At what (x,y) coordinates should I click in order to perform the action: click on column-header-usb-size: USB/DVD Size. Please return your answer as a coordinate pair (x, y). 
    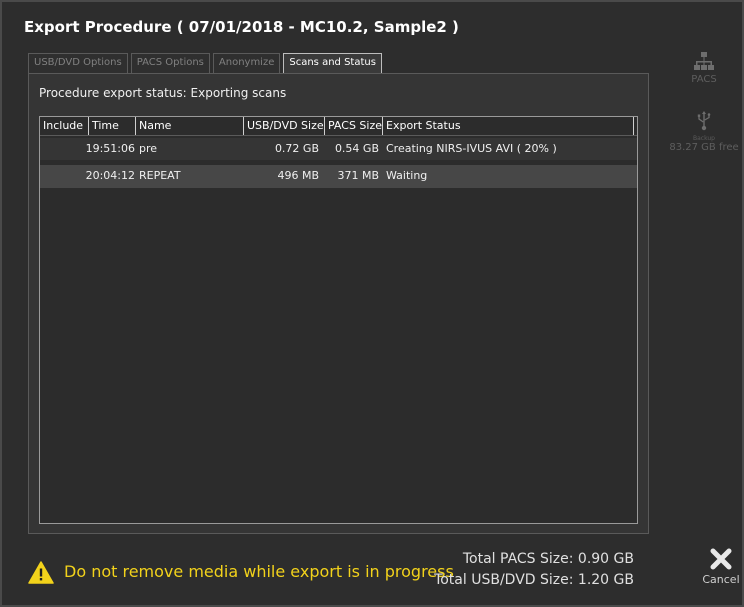
    Looking at the image, I should click on (284, 126).